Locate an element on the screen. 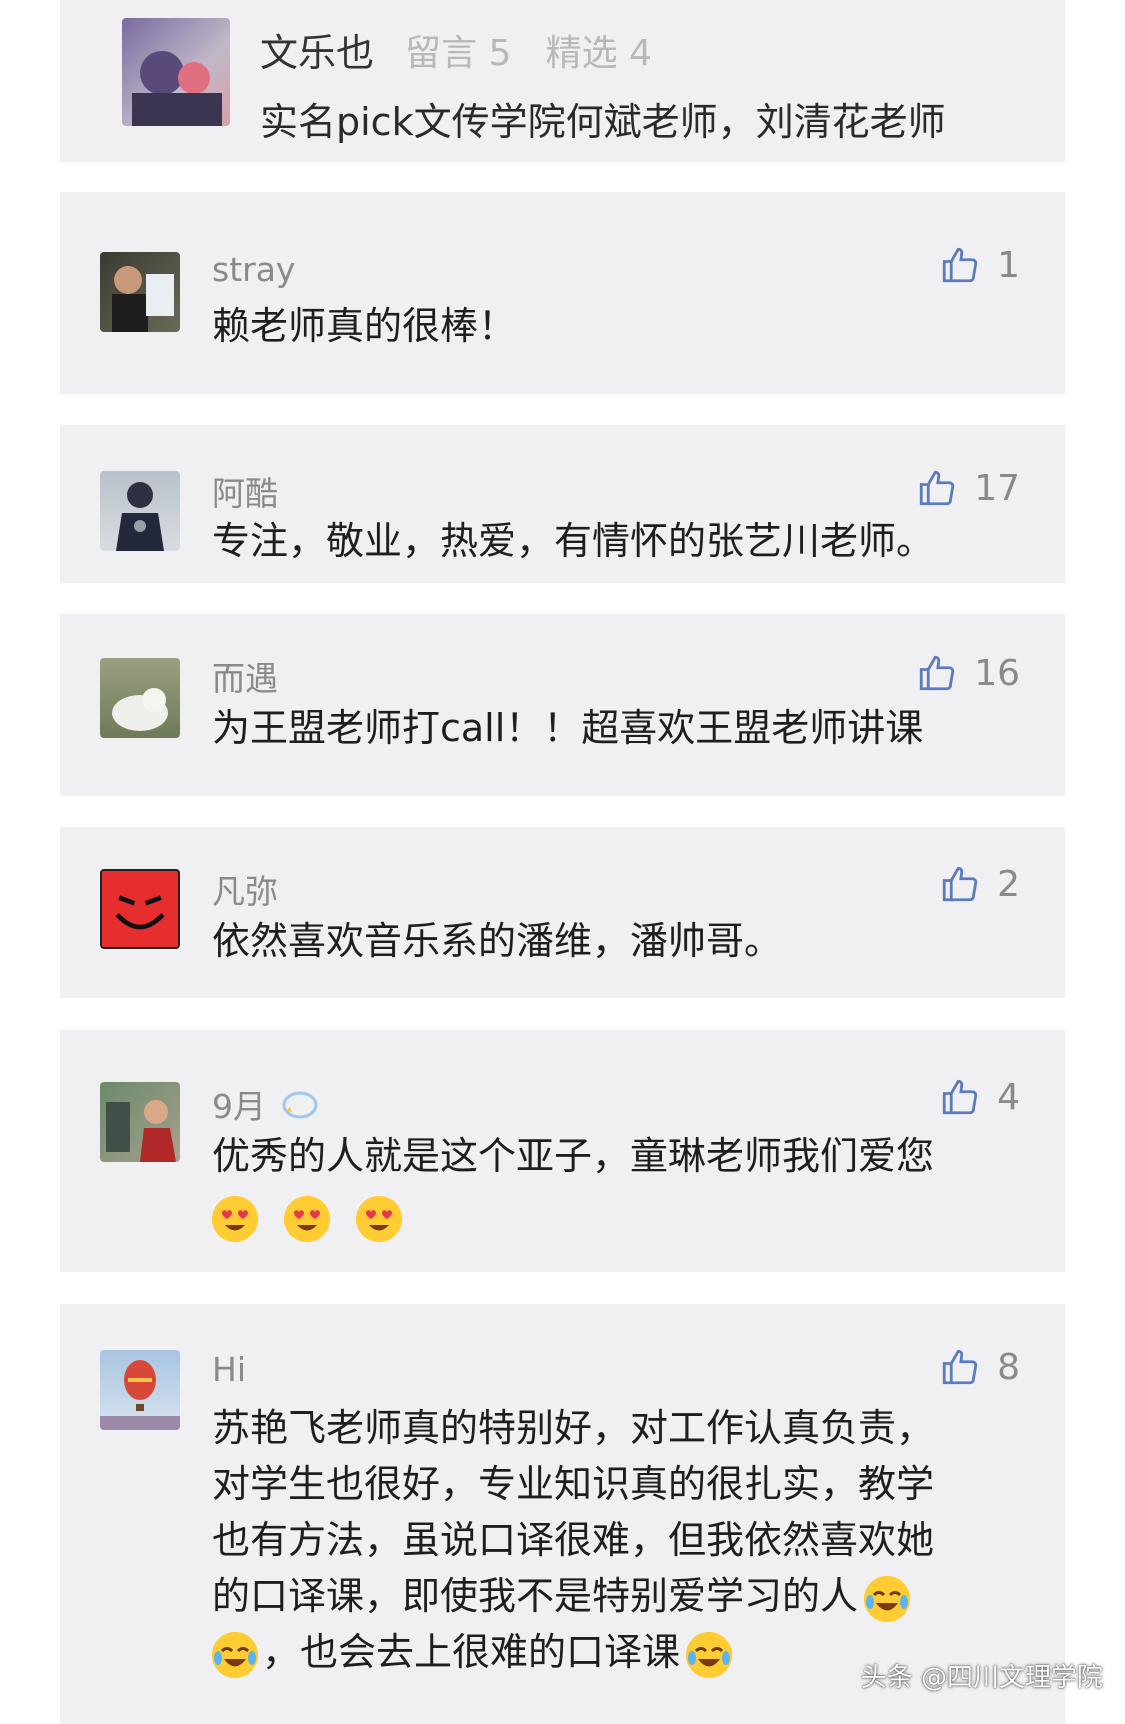  comment-text: 专注，敬业，热爱，有情怀的张艺川老师。 is located at coordinates (573, 541).